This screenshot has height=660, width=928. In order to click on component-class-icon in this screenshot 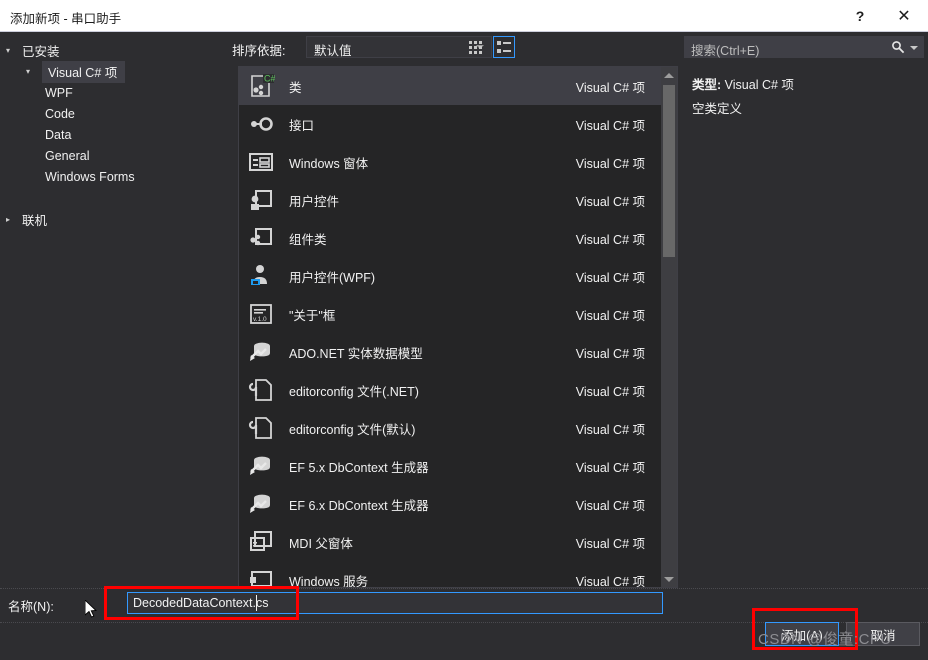, I will do `click(261, 238)`.